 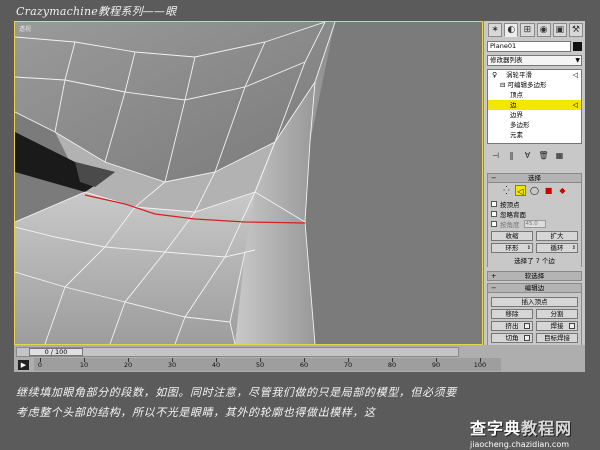 What do you see at coordinates (534, 60) in the screenshot?
I see `modifier-list-dropdown: 修改器列表 ▼` at bounding box center [534, 60].